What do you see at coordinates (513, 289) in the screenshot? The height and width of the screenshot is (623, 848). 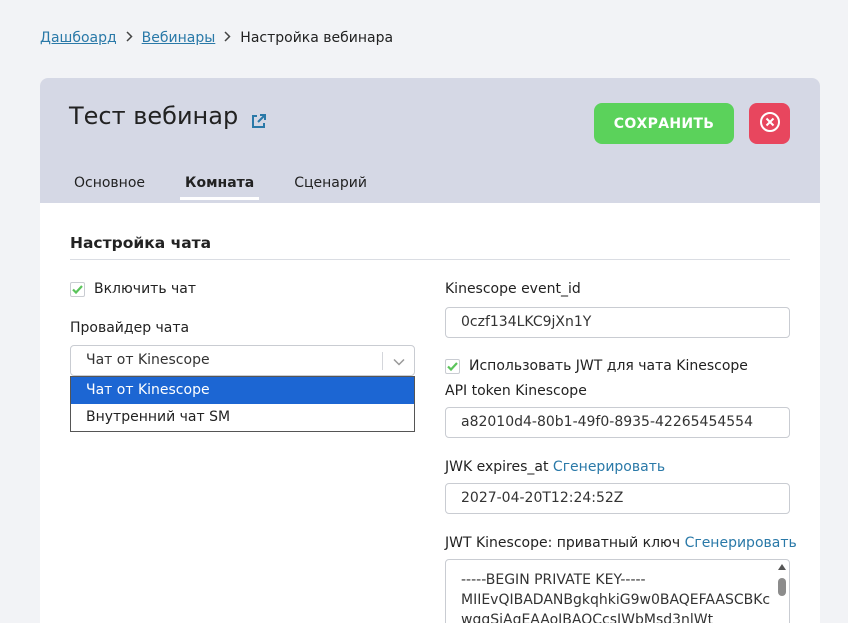 I see `event-id-label: Kinescope event_id` at bounding box center [513, 289].